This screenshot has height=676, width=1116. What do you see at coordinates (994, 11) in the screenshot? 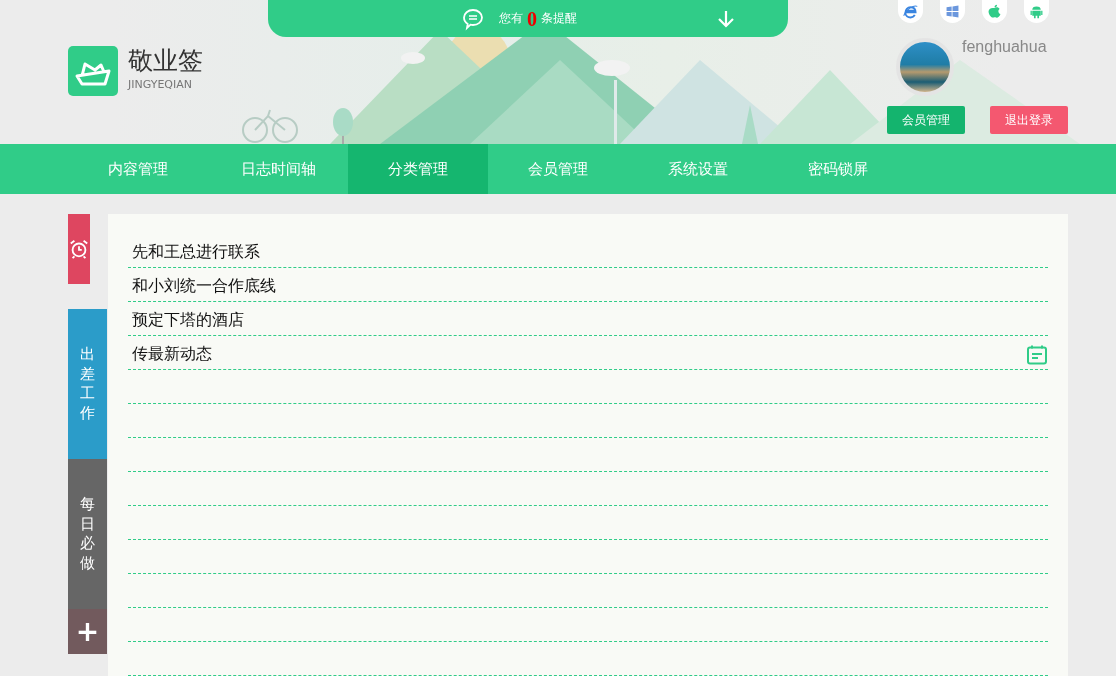
I see `apple-icon` at bounding box center [994, 11].